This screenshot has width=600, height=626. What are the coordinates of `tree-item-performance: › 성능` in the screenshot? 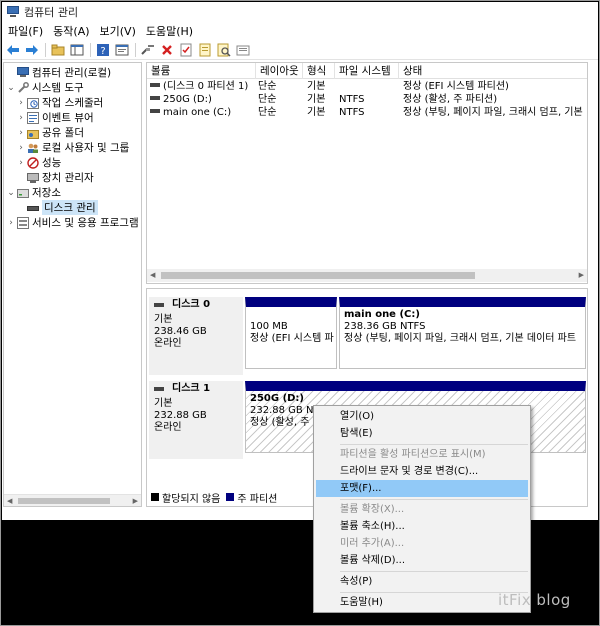 It's located at (38, 162).